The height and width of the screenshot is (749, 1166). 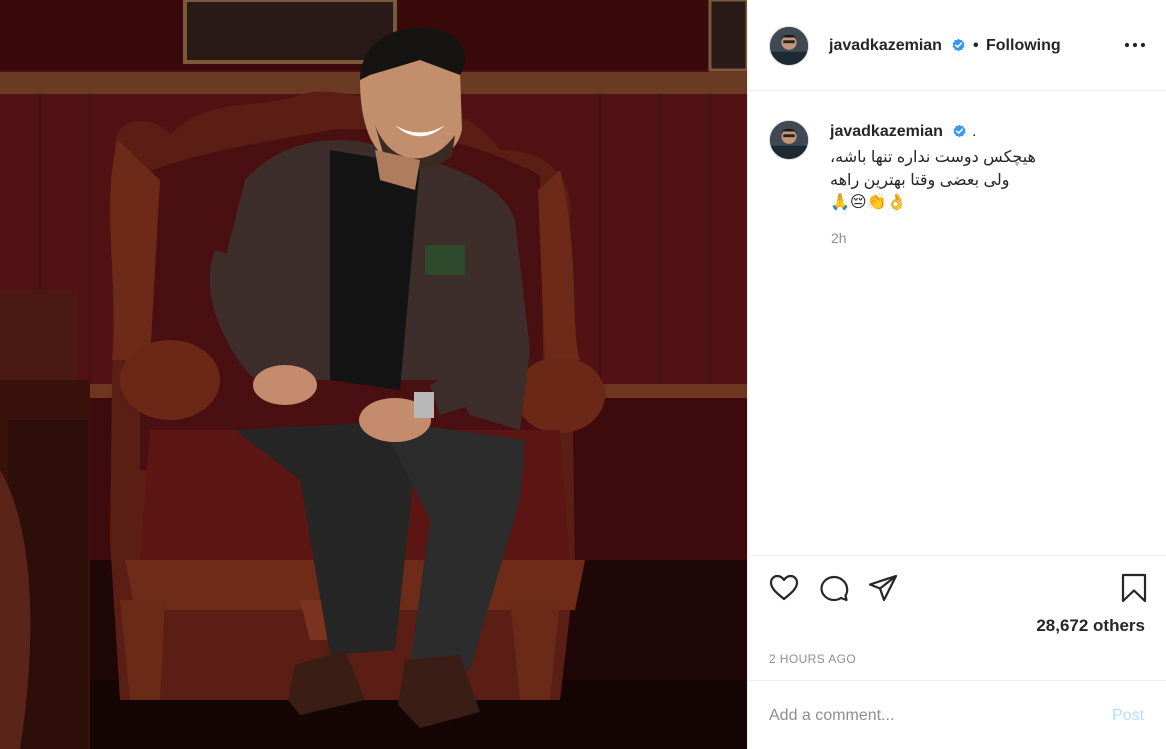 What do you see at coordinates (885, 46) in the screenshot?
I see `post-author-username: javadkazemian` at bounding box center [885, 46].